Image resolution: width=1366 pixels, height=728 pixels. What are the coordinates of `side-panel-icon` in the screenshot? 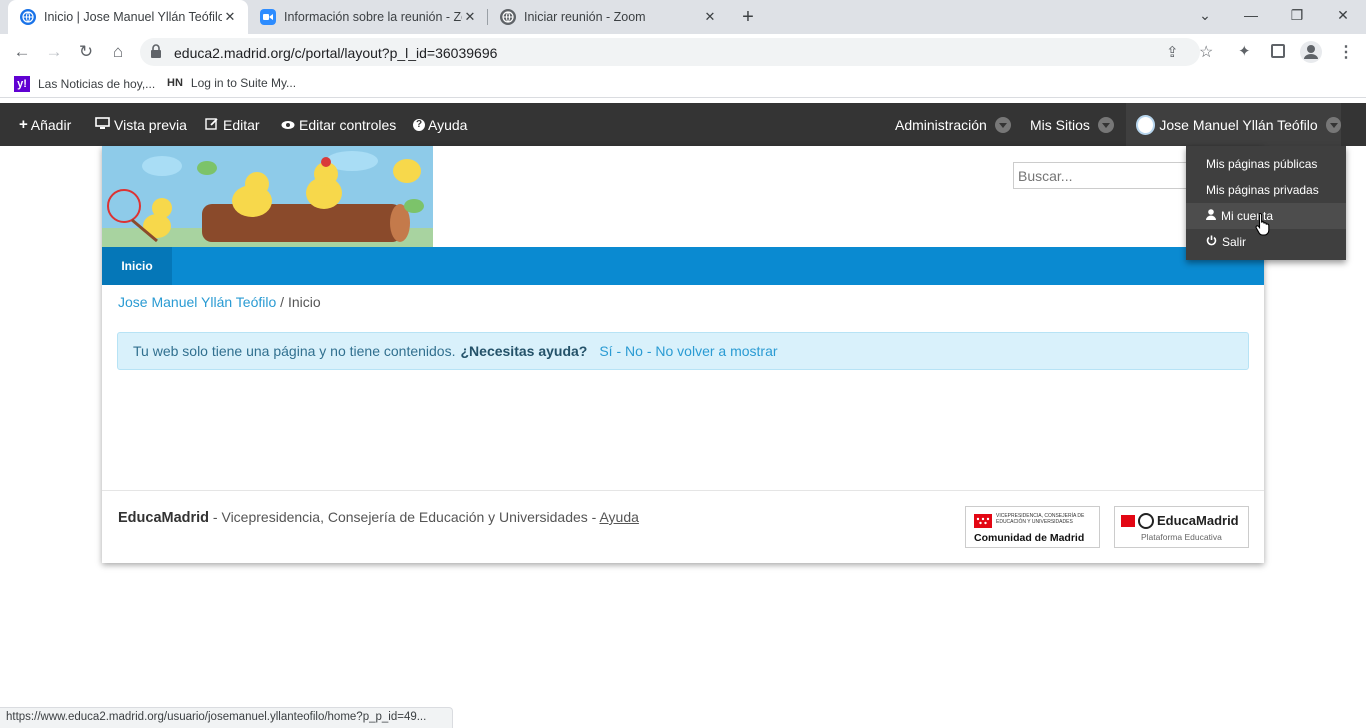 It's located at (1278, 51).